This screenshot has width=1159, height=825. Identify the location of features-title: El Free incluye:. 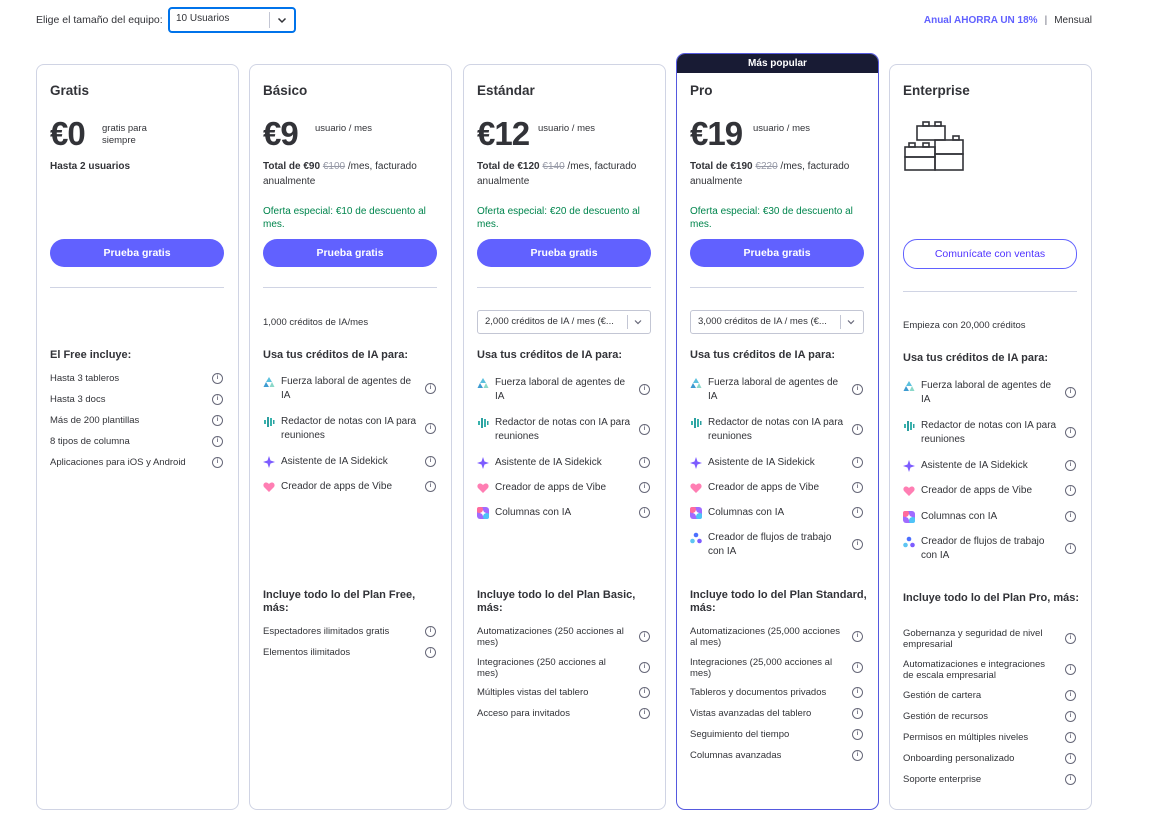
(91, 355).